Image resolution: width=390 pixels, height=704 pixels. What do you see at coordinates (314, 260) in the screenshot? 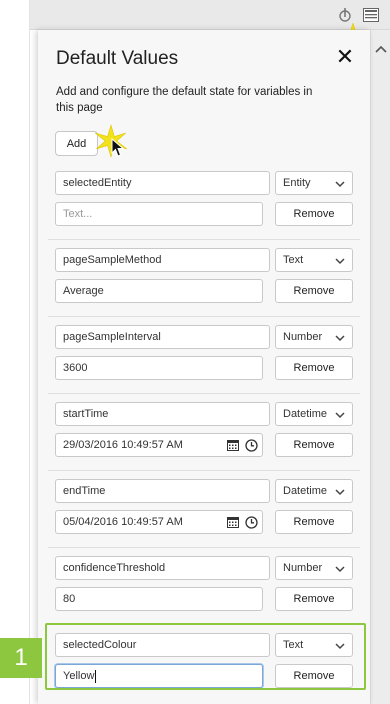
I see `variable-type-select: Text` at bounding box center [314, 260].